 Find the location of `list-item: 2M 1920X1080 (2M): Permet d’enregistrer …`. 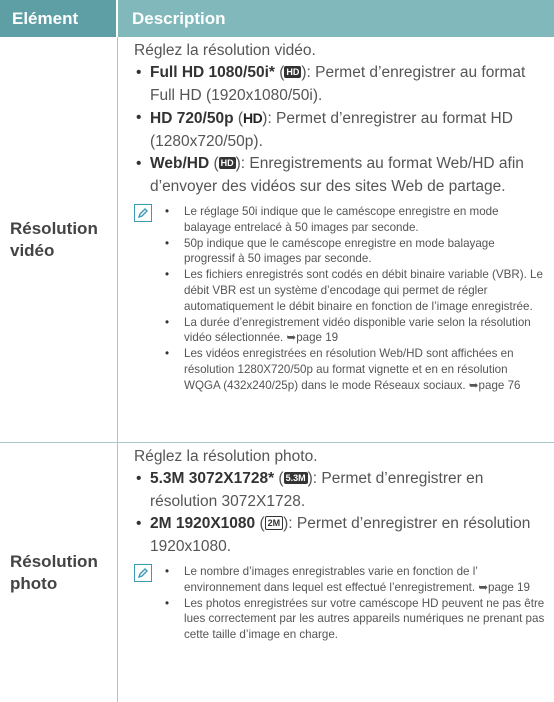

list-item: 2M 1920X1080 (2M): Permet d’enregistrer … is located at coordinates (340, 535).